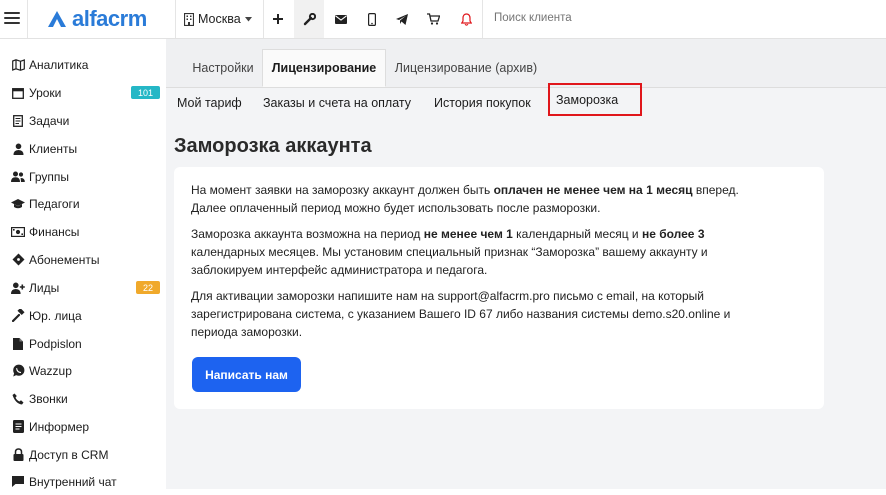 The image size is (886, 495). I want to click on sidebar-item-crm-access: Доступ в CRM, so click(83, 454).